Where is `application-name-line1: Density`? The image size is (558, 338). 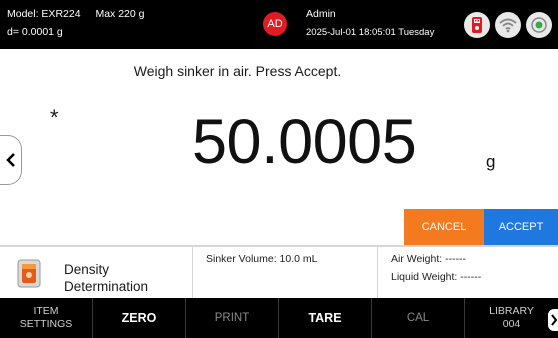
application-name-line1: Density is located at coordinates (87, 269).